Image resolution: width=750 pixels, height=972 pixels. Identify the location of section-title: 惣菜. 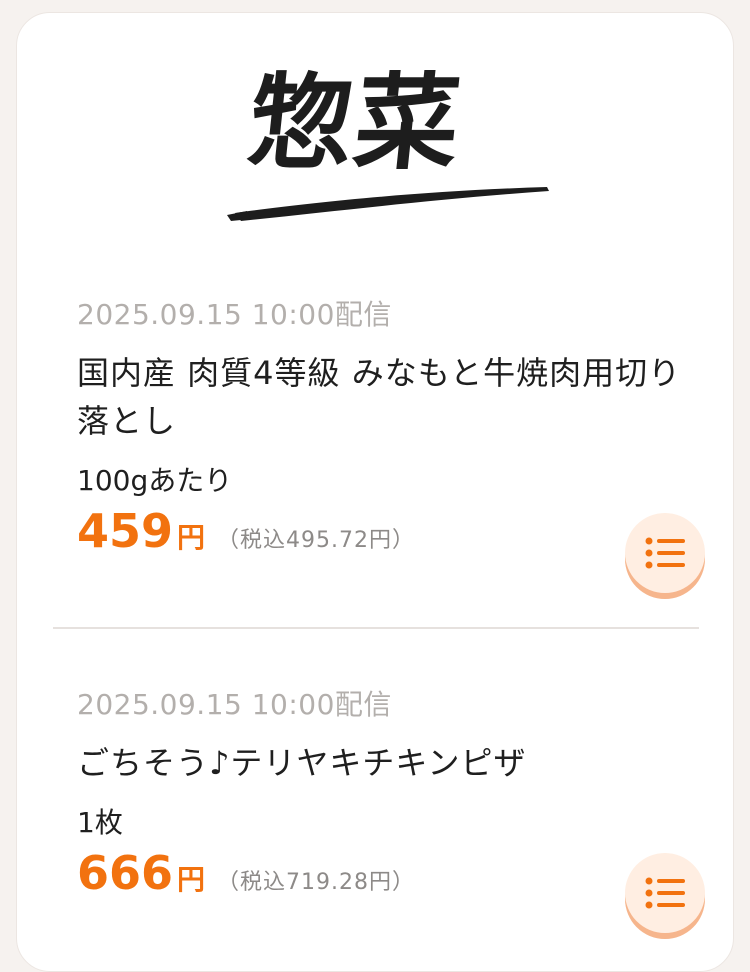
(387, 147).